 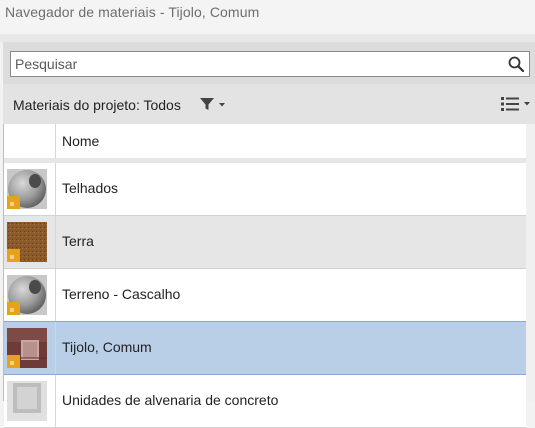 I want to click on table-row: Unidades de alvenaria de concreto, so click(x=265, y=401).